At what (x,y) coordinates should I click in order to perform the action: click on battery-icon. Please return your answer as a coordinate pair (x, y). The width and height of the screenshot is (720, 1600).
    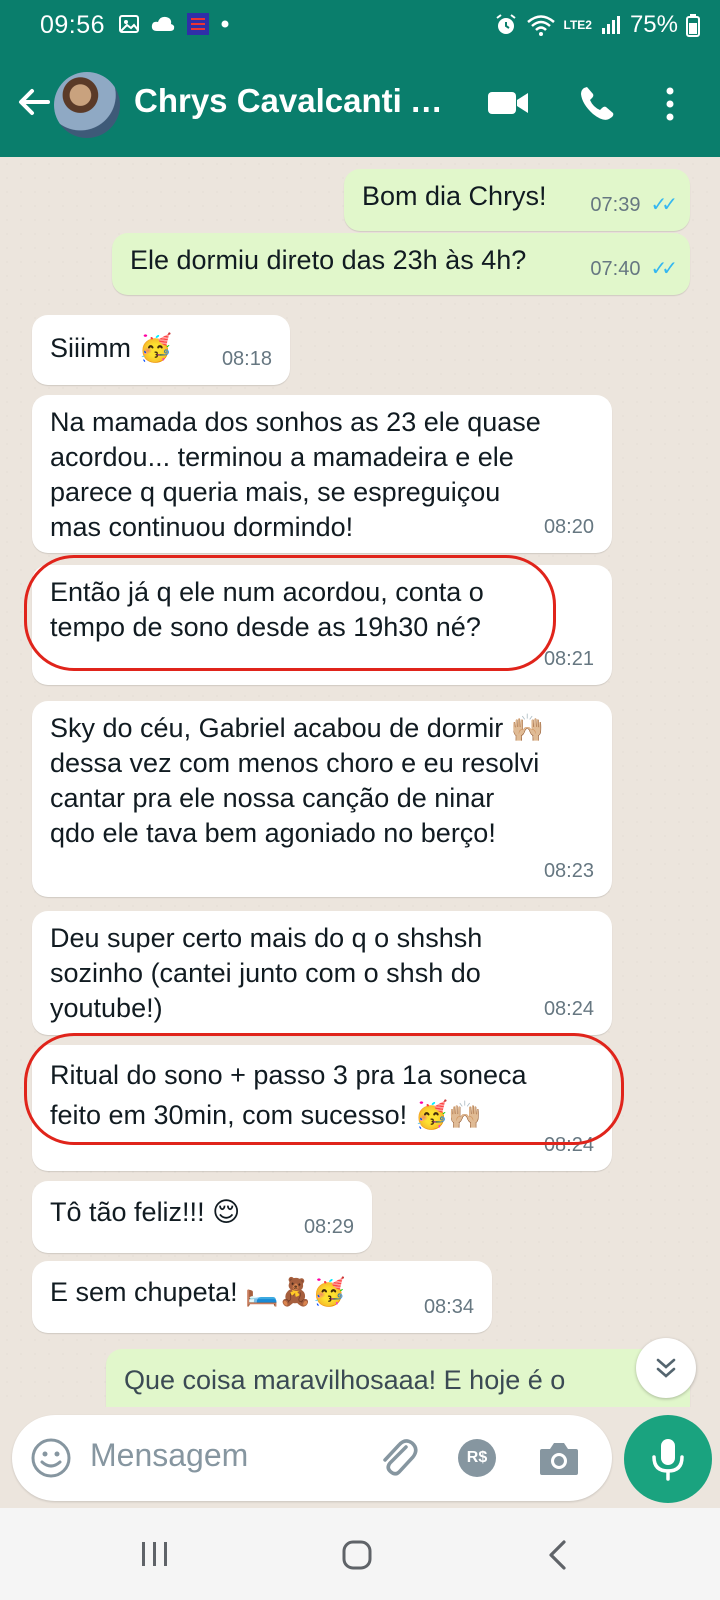
    Looking at the image, I should click on (693, 25).